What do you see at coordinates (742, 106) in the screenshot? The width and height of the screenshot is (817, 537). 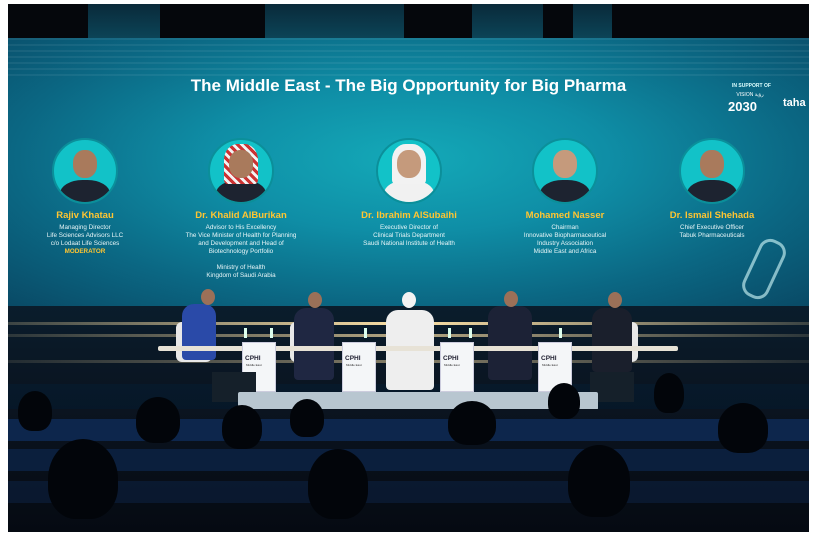 I see `vision-2030-logo: 2030` at bounding box center [742, 106].